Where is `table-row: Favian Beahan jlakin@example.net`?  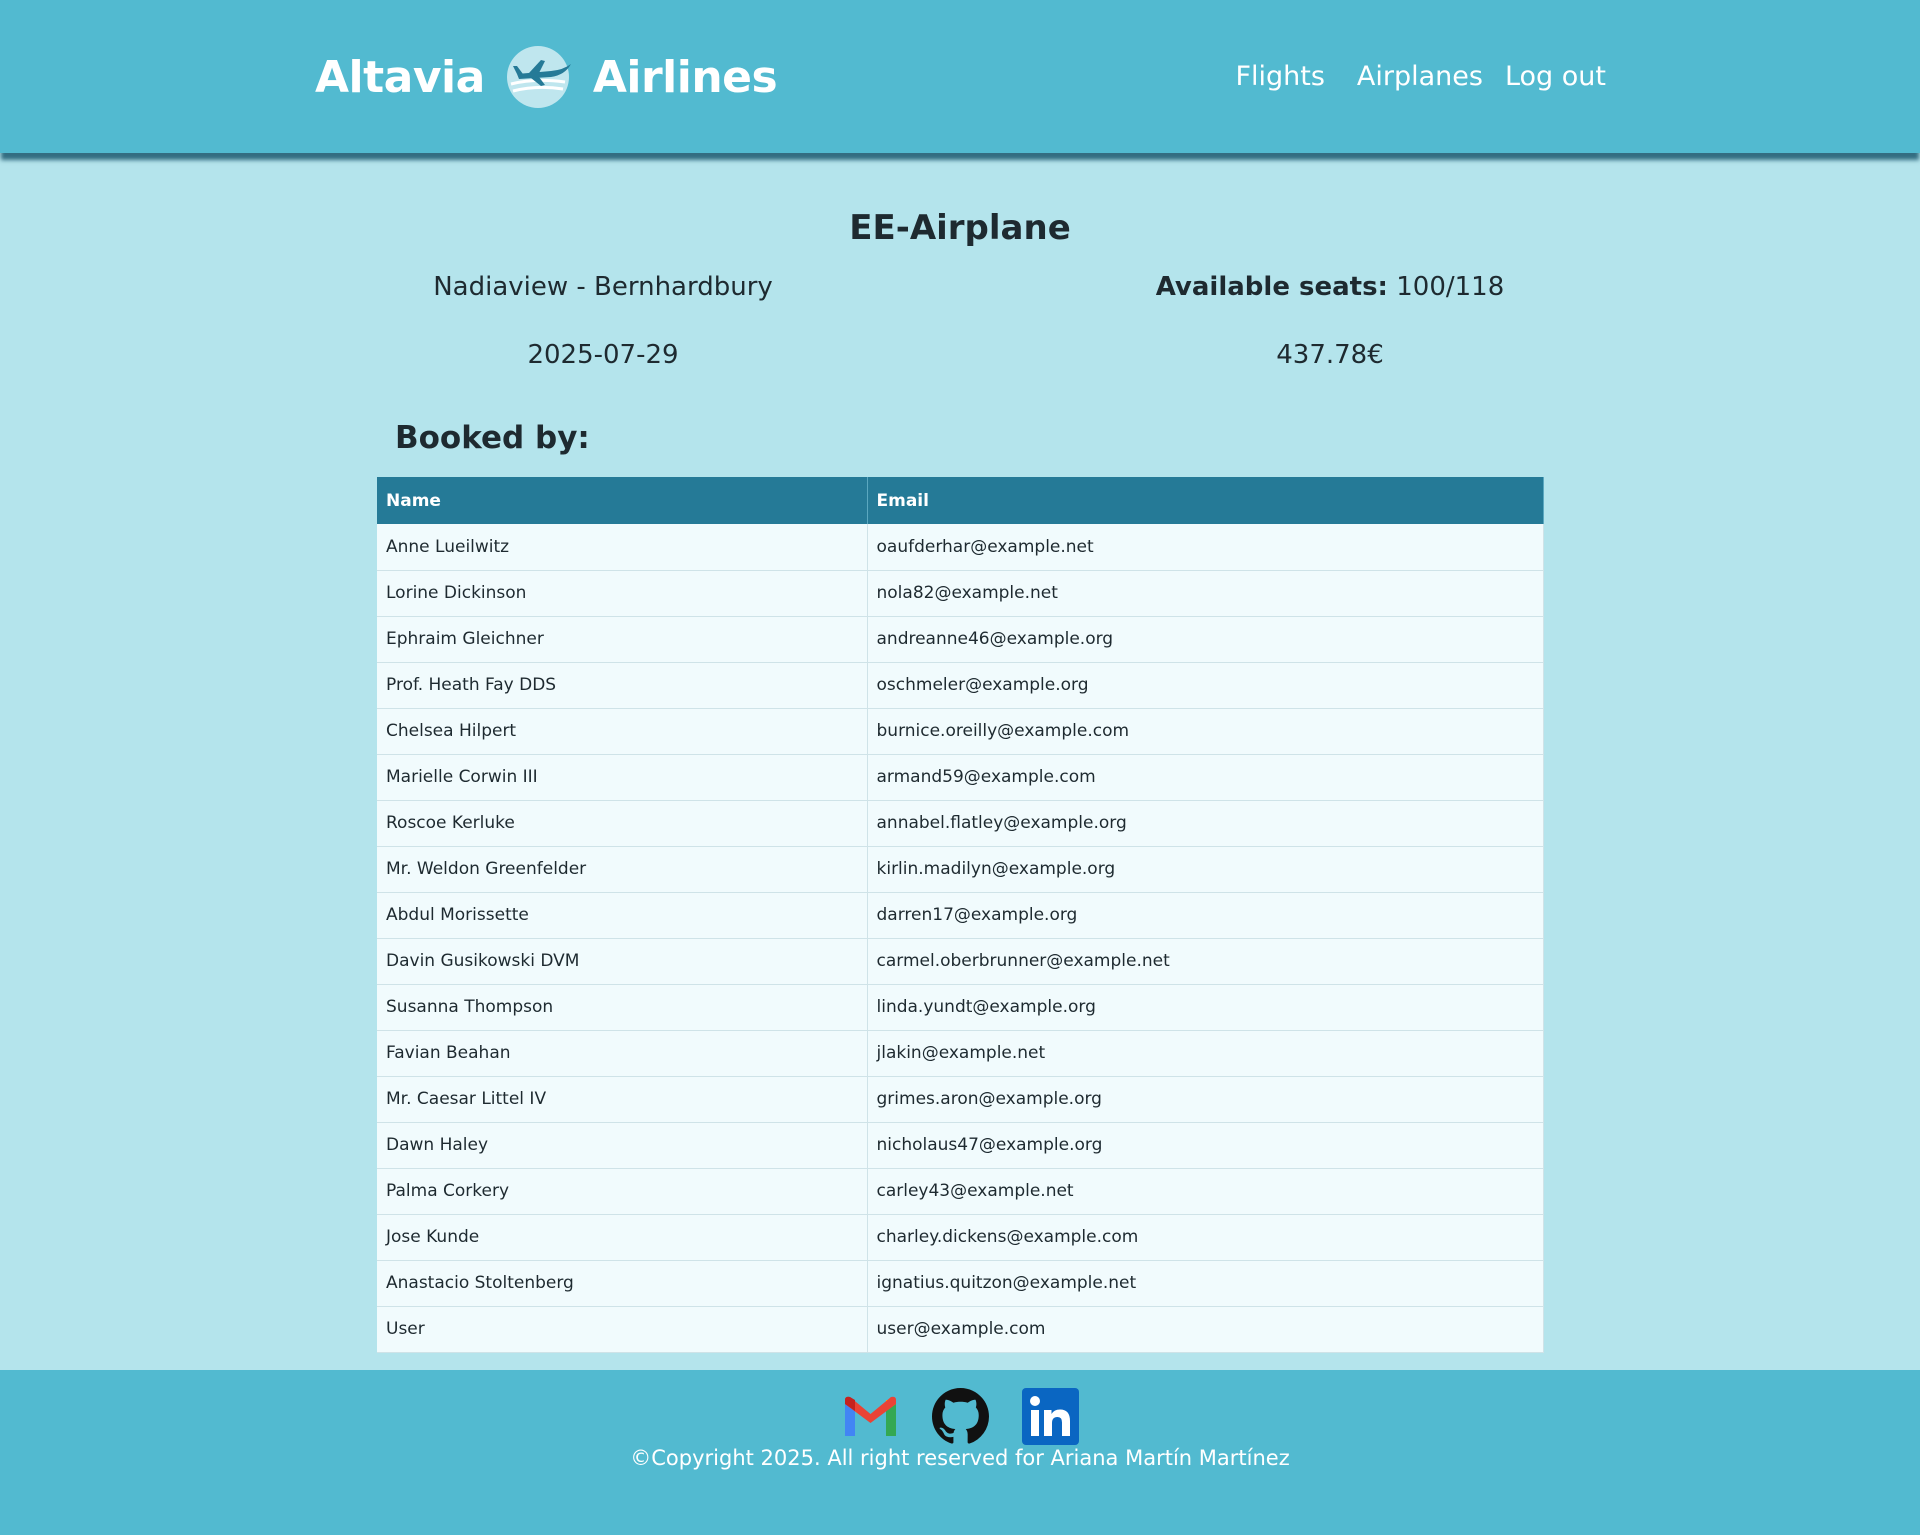 table-row: Favian Beahan jlakin@example.net is located at coordinates (960, 1053).